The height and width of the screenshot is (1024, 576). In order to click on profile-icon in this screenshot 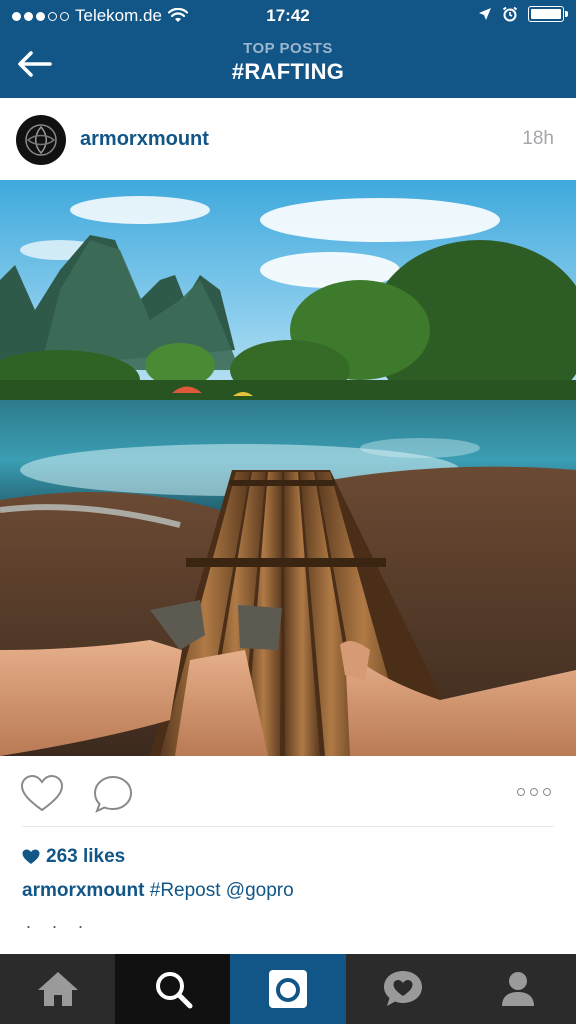, I will do `click(518, 989)`.